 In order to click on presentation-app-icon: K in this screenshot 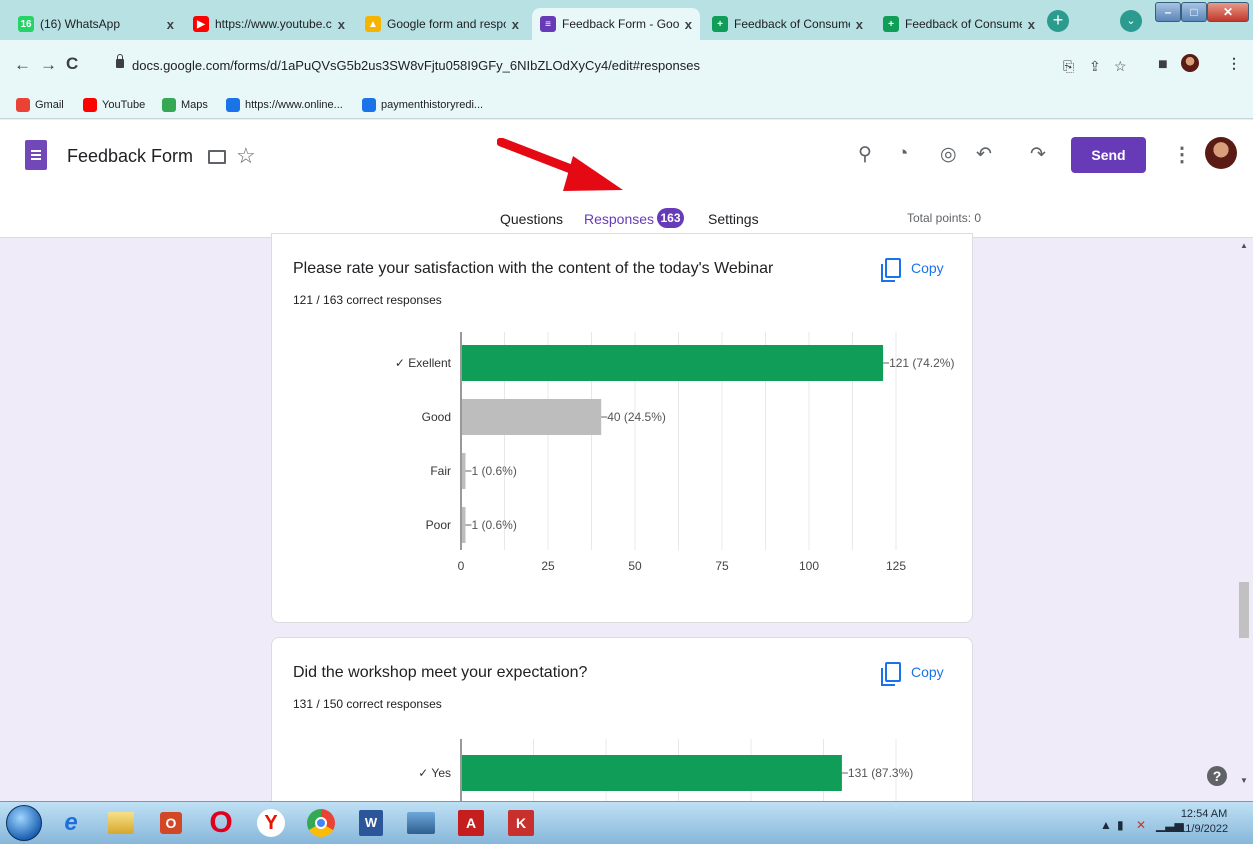, I will do `click(521, 823)`.